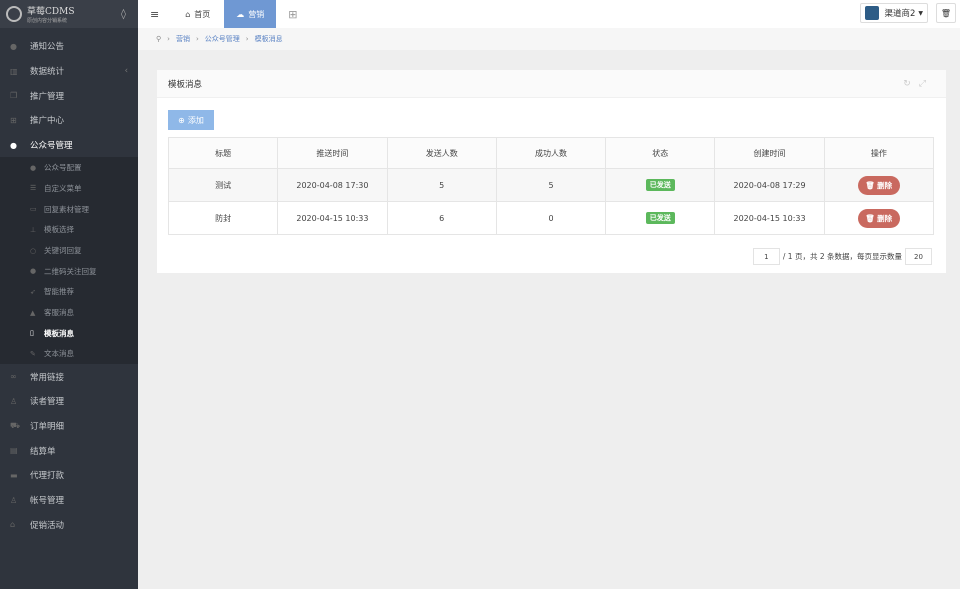  What do you see at coordinates (126, 71) in the screenshot?
I see `chevron-left-icon: ‹` at bounding box center [126, 71].